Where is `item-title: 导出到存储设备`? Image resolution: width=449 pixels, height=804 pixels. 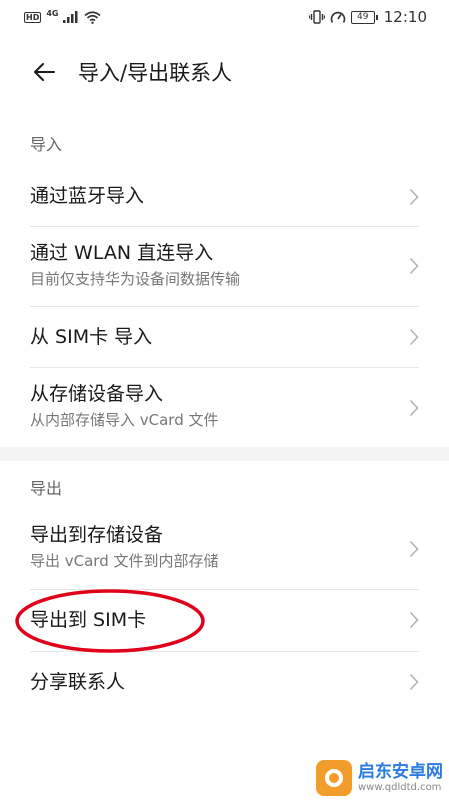 item-title: 导出到存储设备 is located at coordinates (97, 535).